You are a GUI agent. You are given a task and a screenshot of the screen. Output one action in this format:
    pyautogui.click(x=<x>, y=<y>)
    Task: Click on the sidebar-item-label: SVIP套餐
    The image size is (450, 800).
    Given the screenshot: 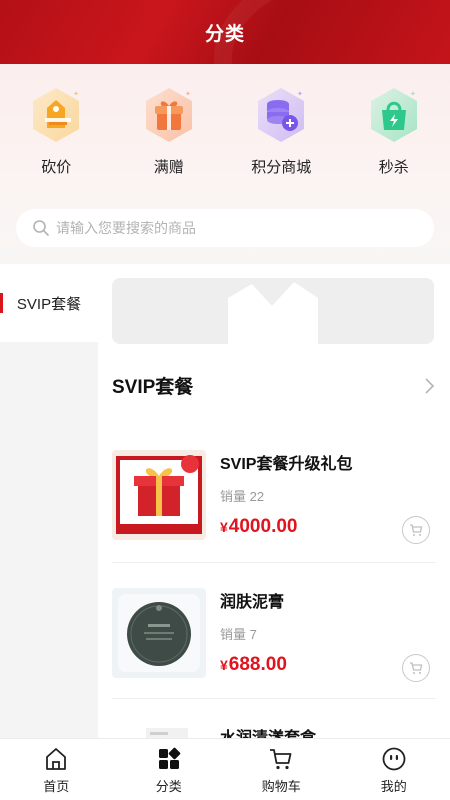 What is the action you would take?
    pyautogui.click(x=49, y=304)
    